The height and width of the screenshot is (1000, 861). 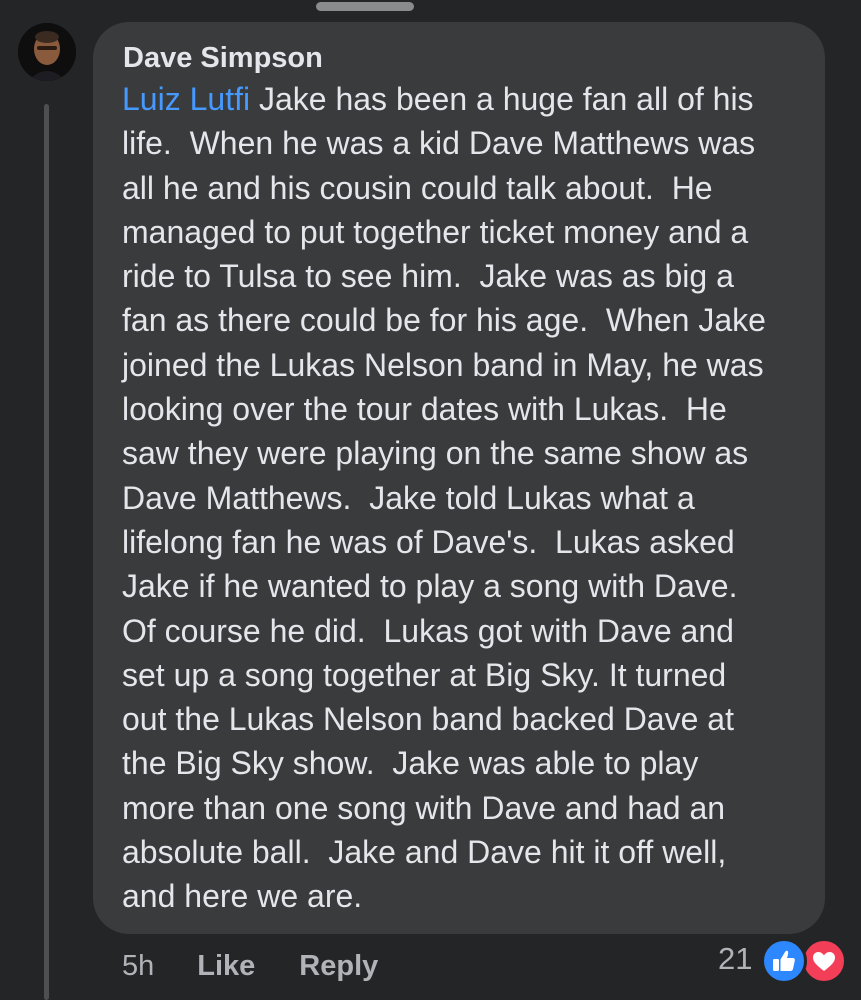 I want to click on comment-line: out the Lukas Nelson band backed Dave at, so click(x=428, y=719).